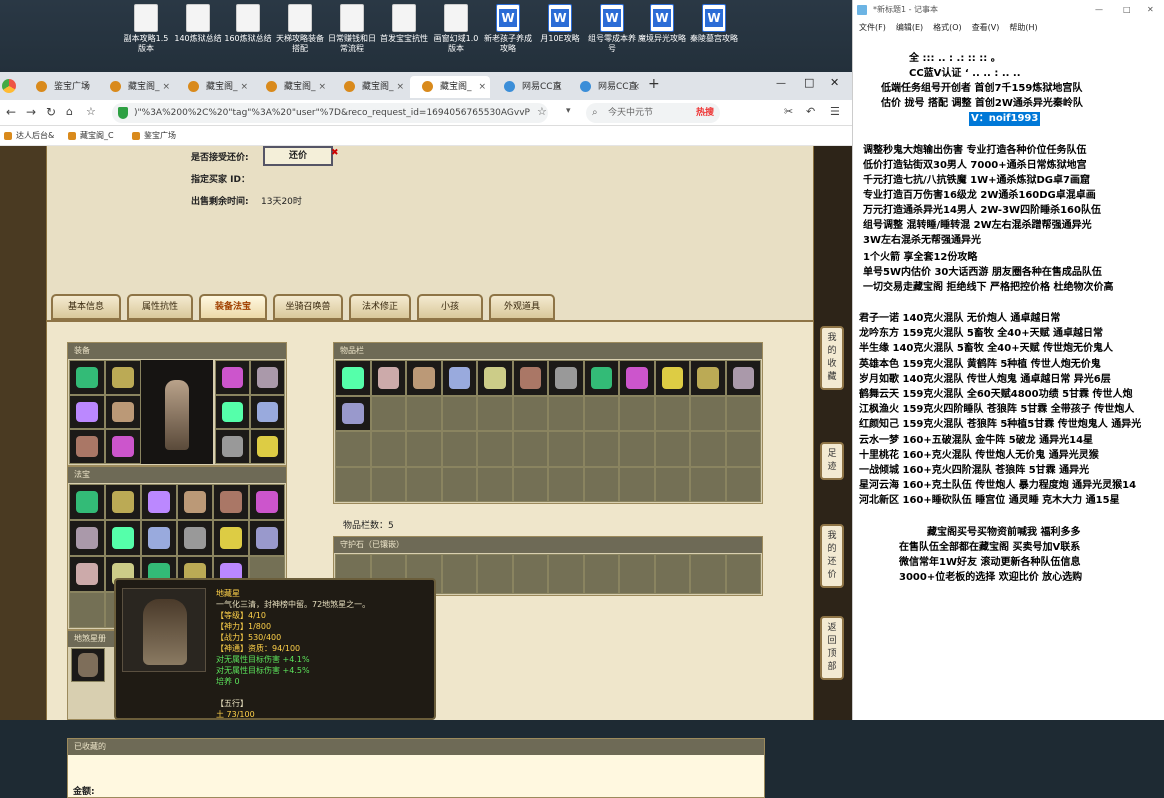 The width and height of the screenshot is (1164, 798). I want to click on dropdown-icon: ▾, so click(568, 111).